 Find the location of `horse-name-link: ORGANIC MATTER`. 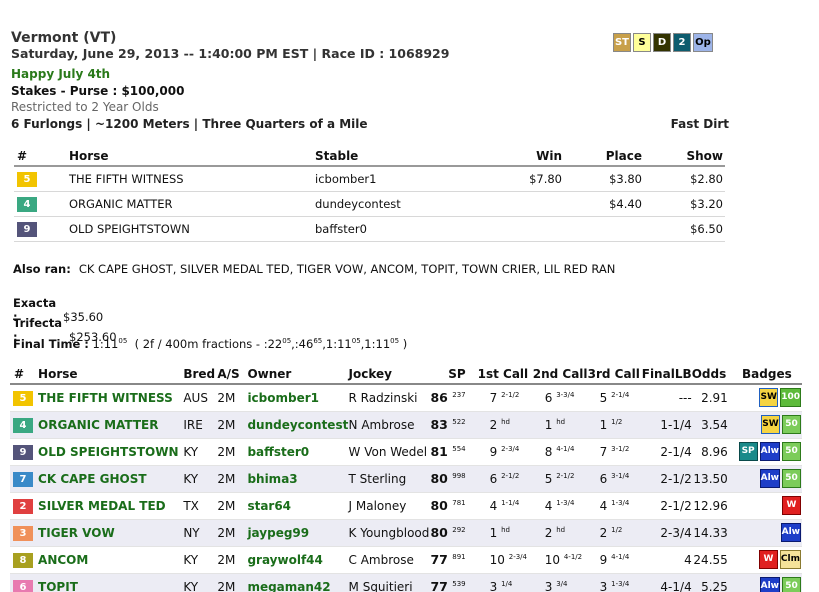

horse-name-link: ORGANIC MATTER is located at coordinates (111, 425).